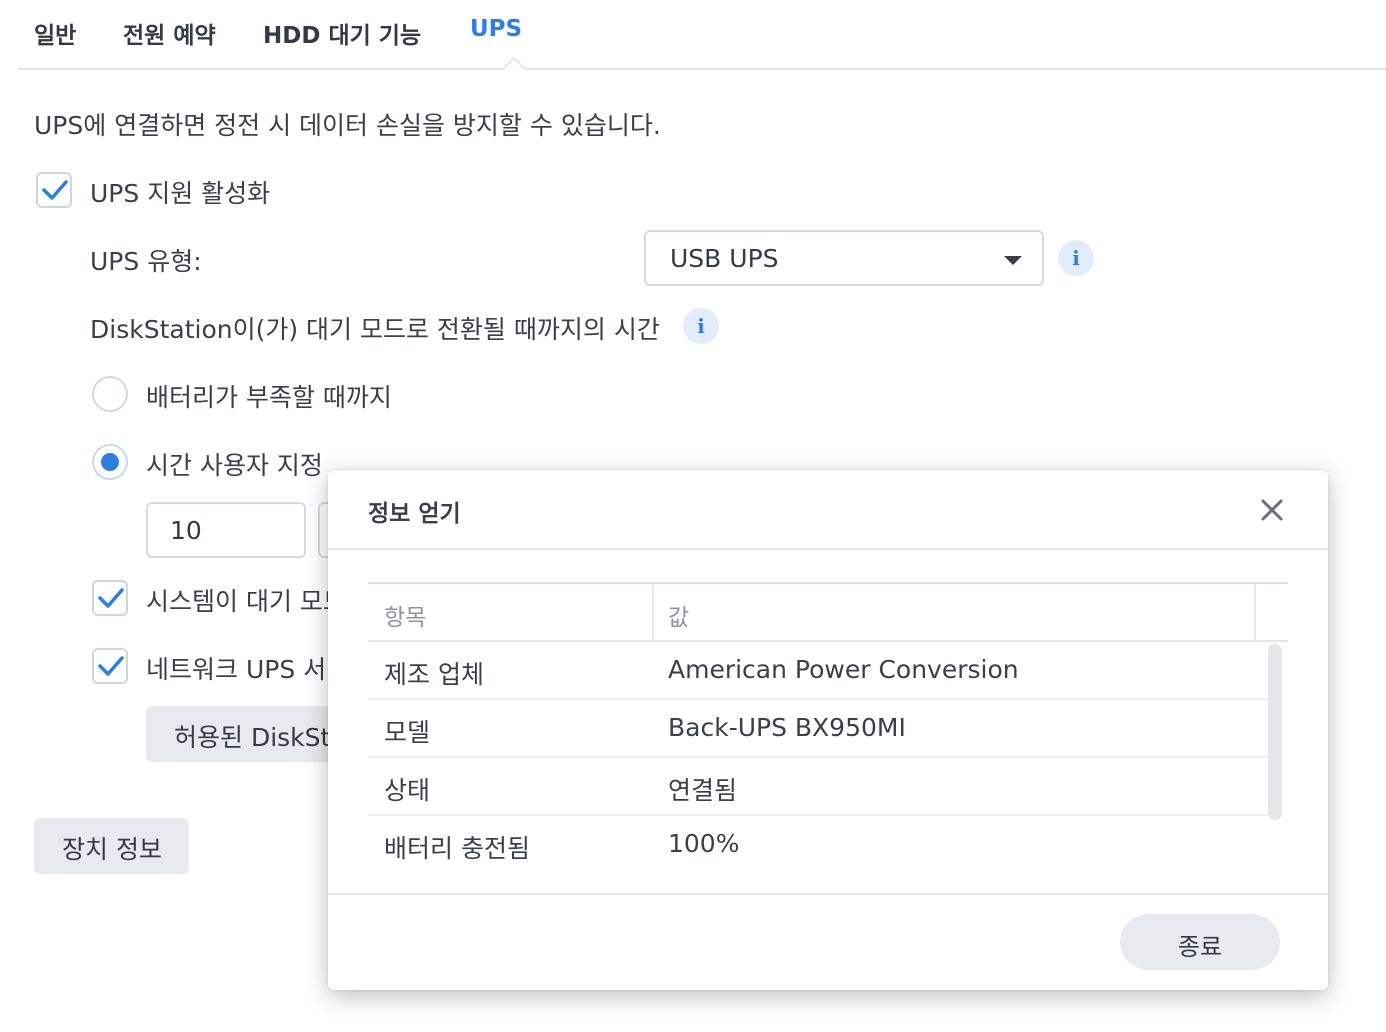 The height and width of the screenshot is (1032, 1386). Describe the element at coordinates (844, 258) in the screenshot. I see `ups-type-select: USB UPS` at that location.